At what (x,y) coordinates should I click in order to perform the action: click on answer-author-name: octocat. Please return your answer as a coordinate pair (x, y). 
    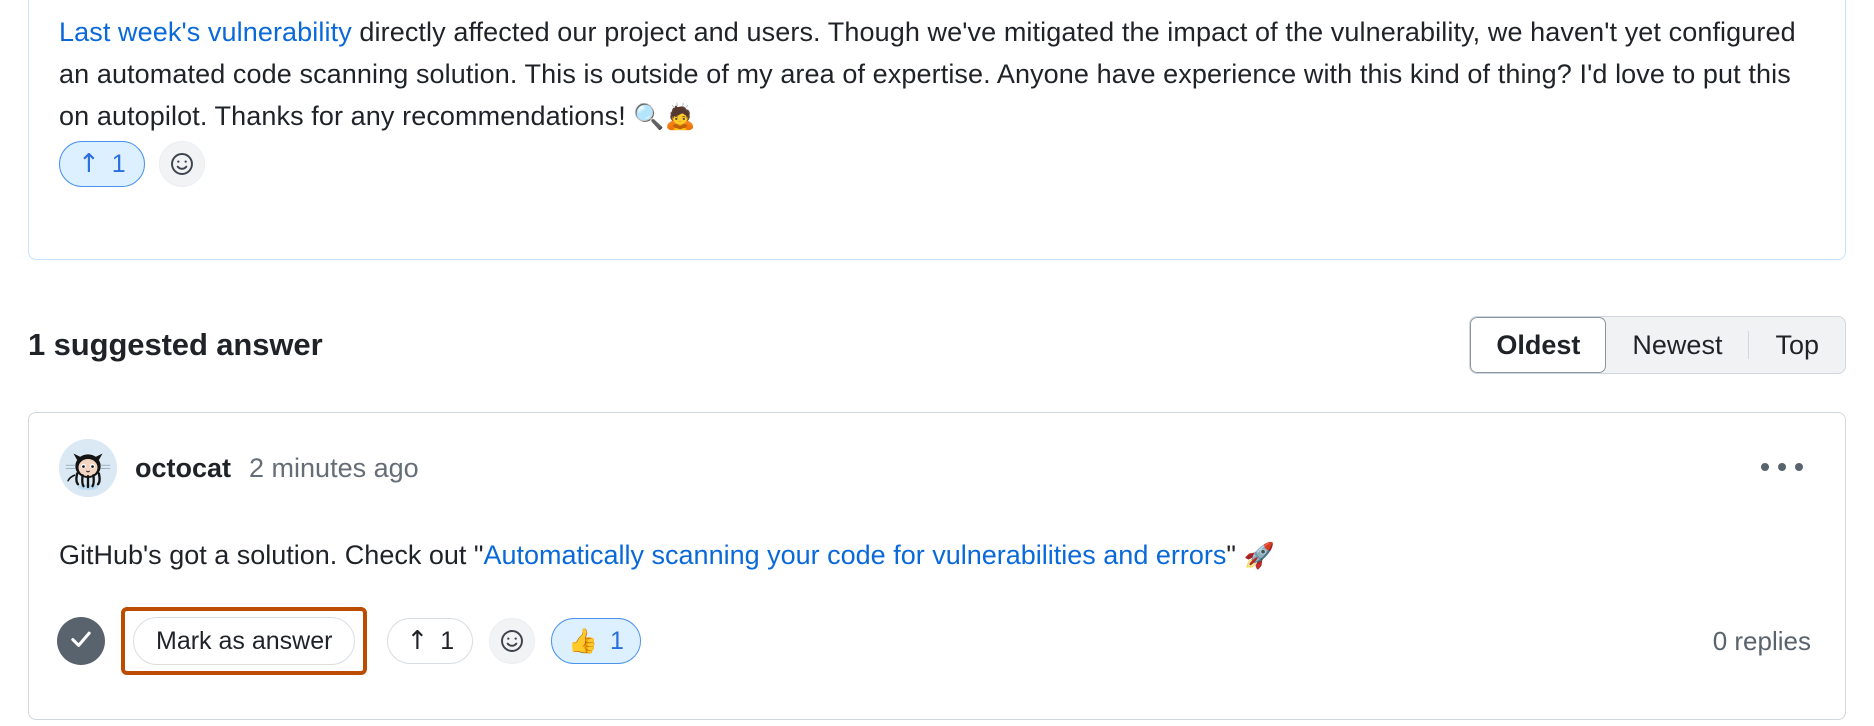
    Looking at the image, I should click on (183, 468).